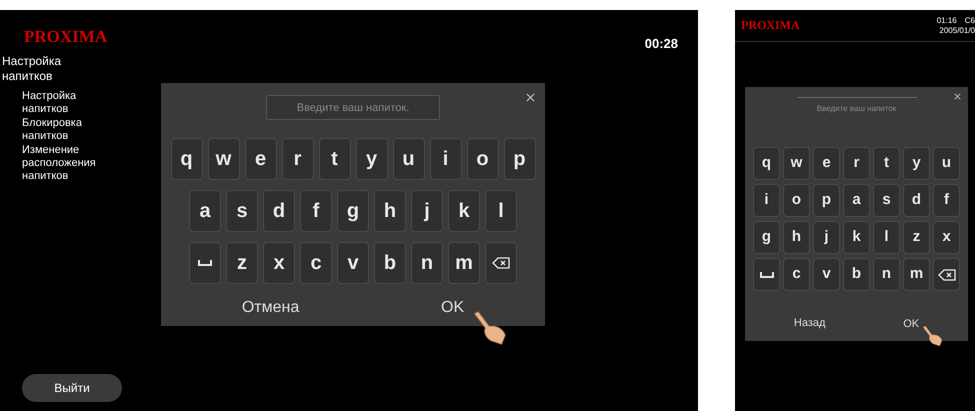 Image resolution: width=975 pixels, height=411 pixels. I want to click on cancel-button: Отмена, so click(271, 308).